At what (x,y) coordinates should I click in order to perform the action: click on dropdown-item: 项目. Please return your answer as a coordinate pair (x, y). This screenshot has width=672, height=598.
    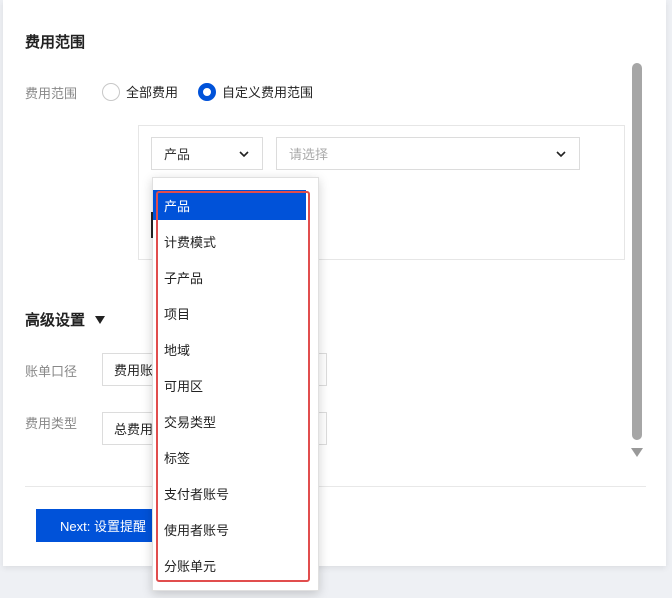
    Looking at the image, I should click on (229, 313).